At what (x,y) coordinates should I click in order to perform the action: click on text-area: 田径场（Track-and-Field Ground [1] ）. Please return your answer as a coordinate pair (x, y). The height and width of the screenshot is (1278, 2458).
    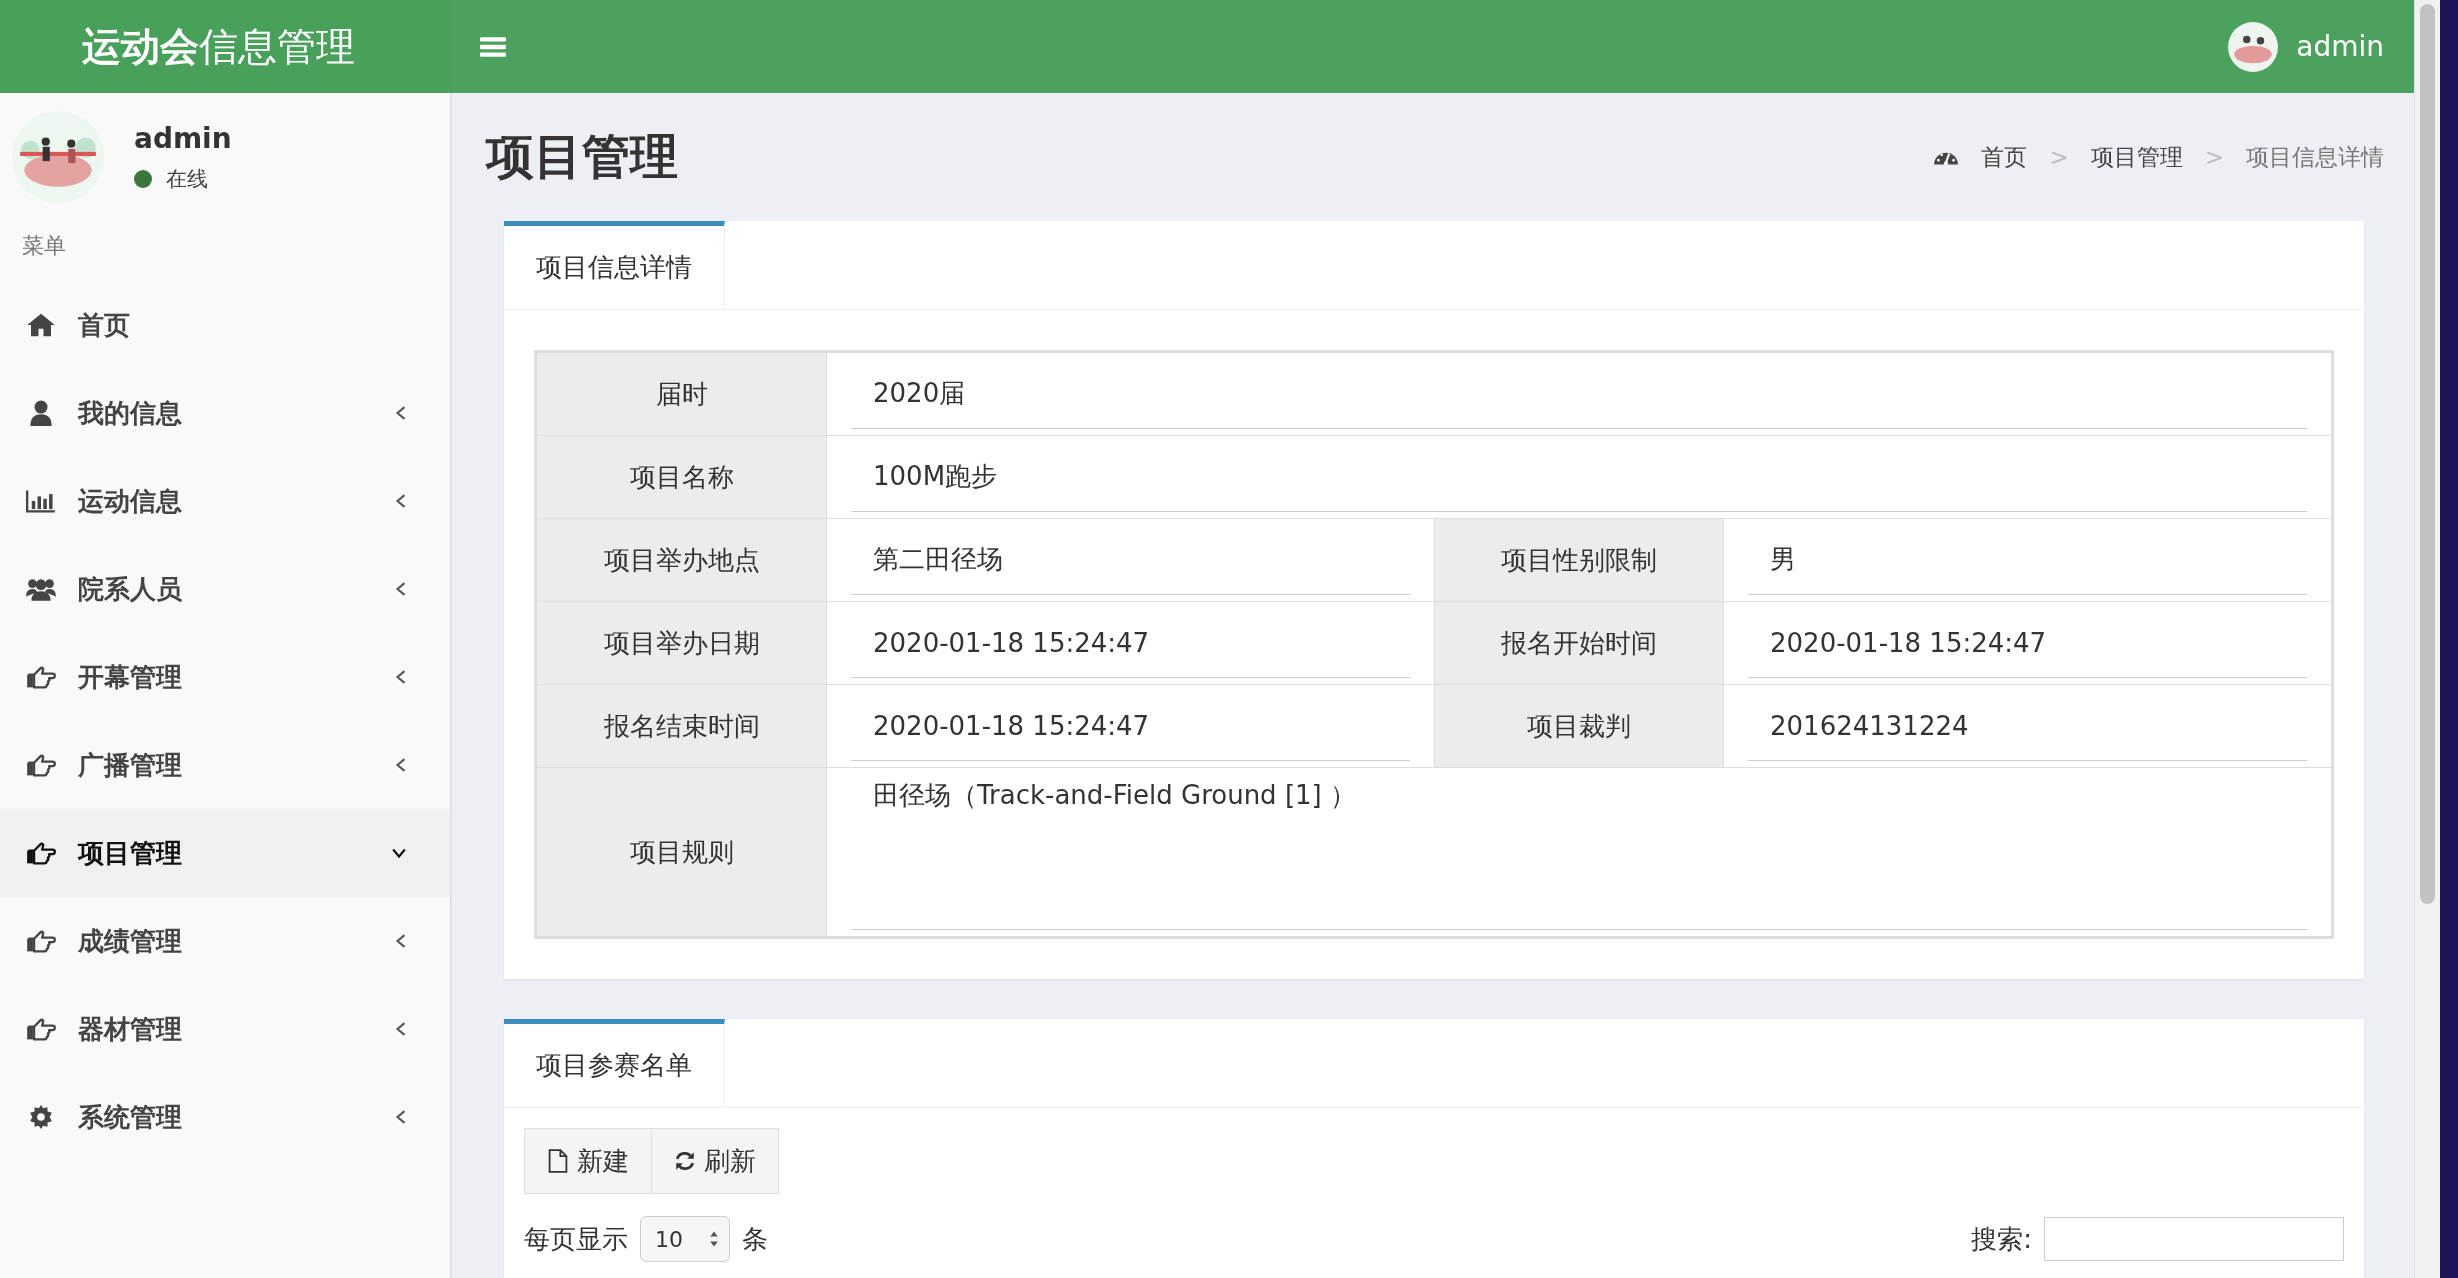
    Looking at the image, I should click on (1579, 852).